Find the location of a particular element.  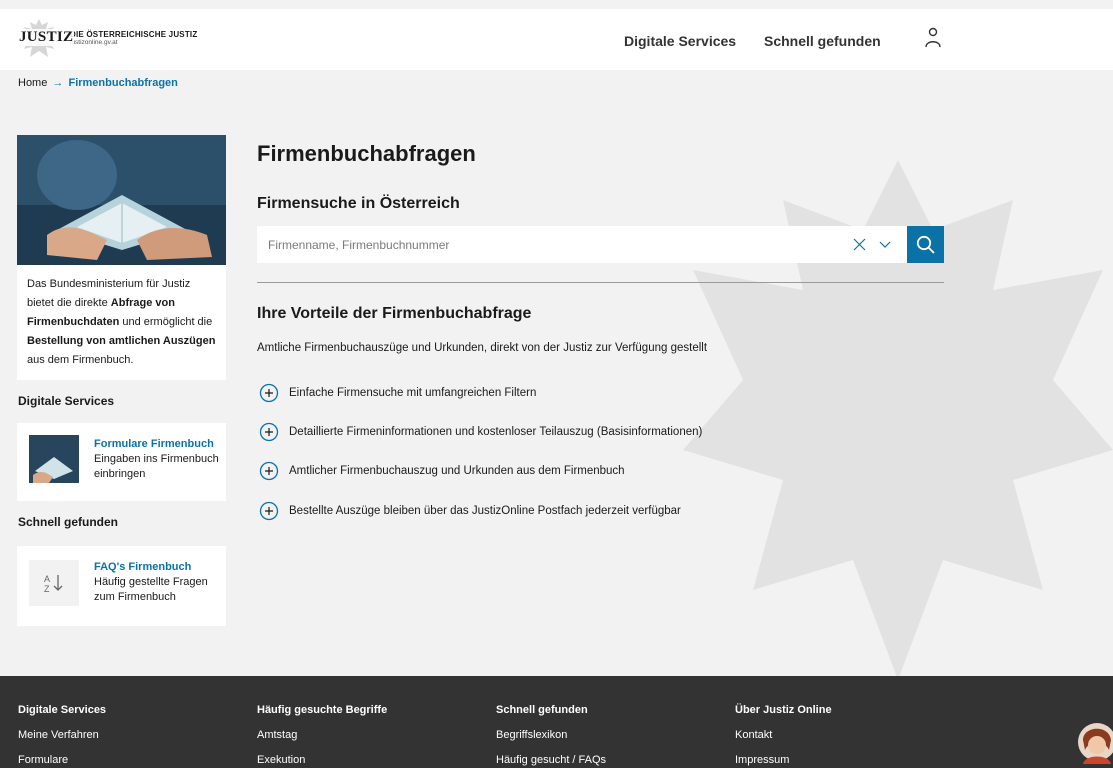

breadcrumb: Home → Firmenbuchabfragen is located at coordinates (98, 83).